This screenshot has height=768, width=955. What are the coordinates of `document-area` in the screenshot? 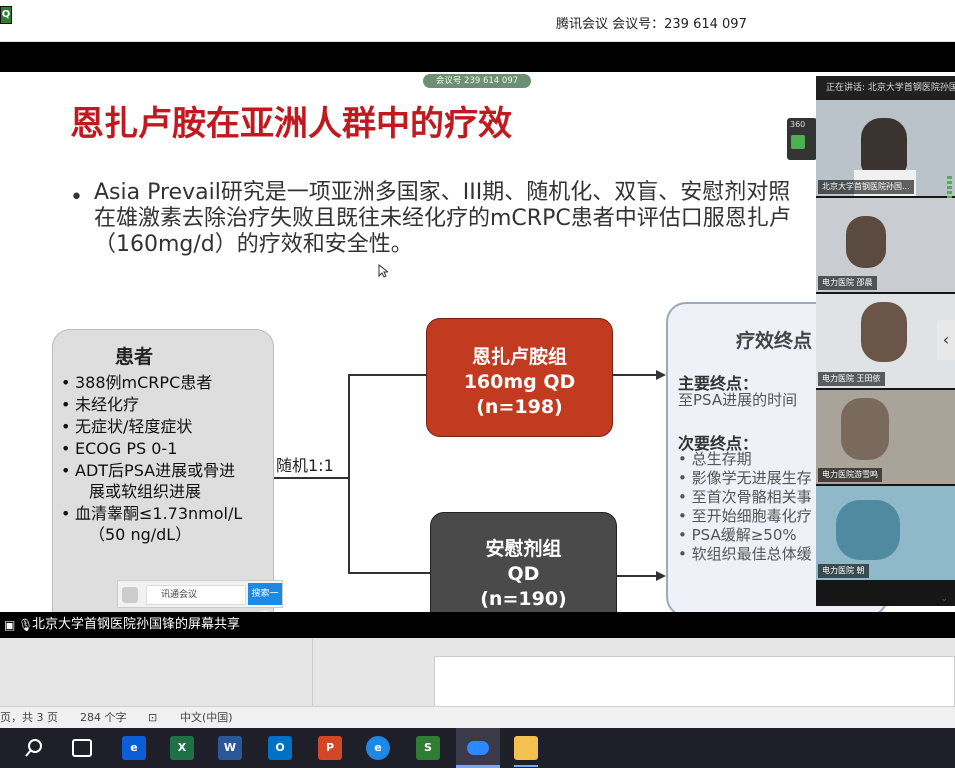 It's located at (477, 673).